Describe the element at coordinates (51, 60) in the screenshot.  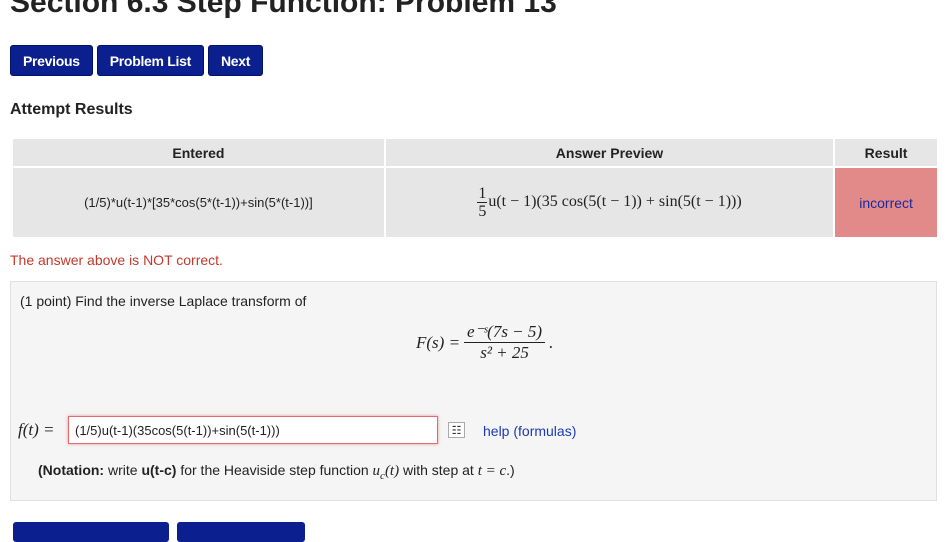
I see `previous-button: Previous` at that location.